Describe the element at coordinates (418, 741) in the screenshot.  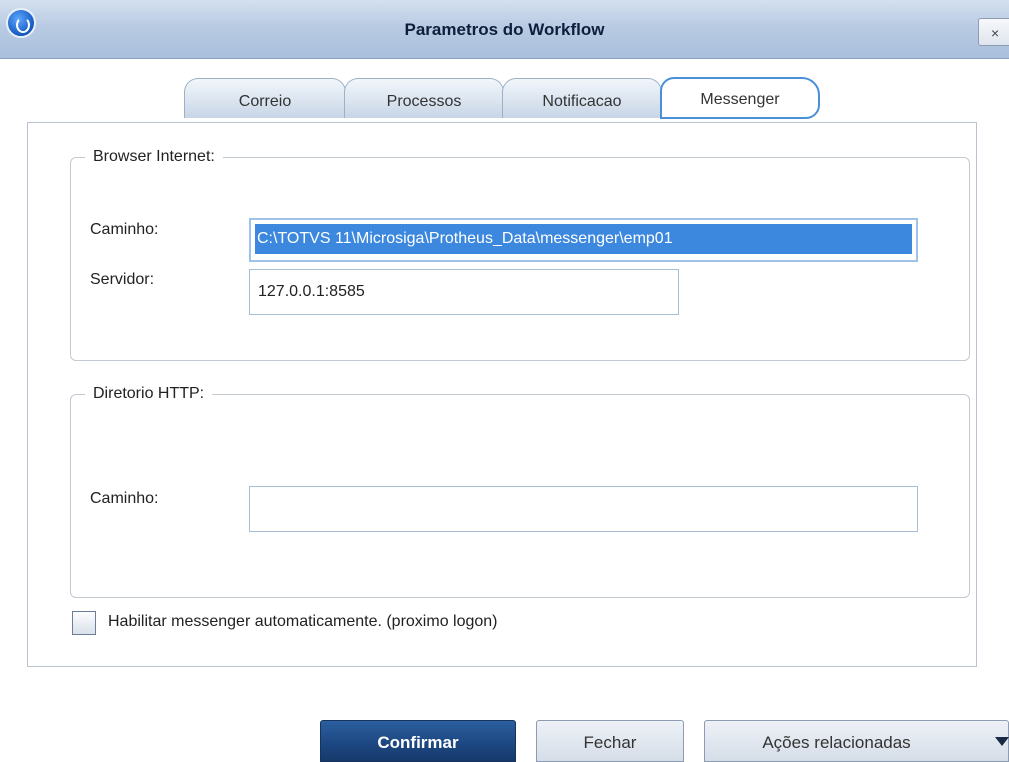
I see `confirm-button: Confirmar` at that location.